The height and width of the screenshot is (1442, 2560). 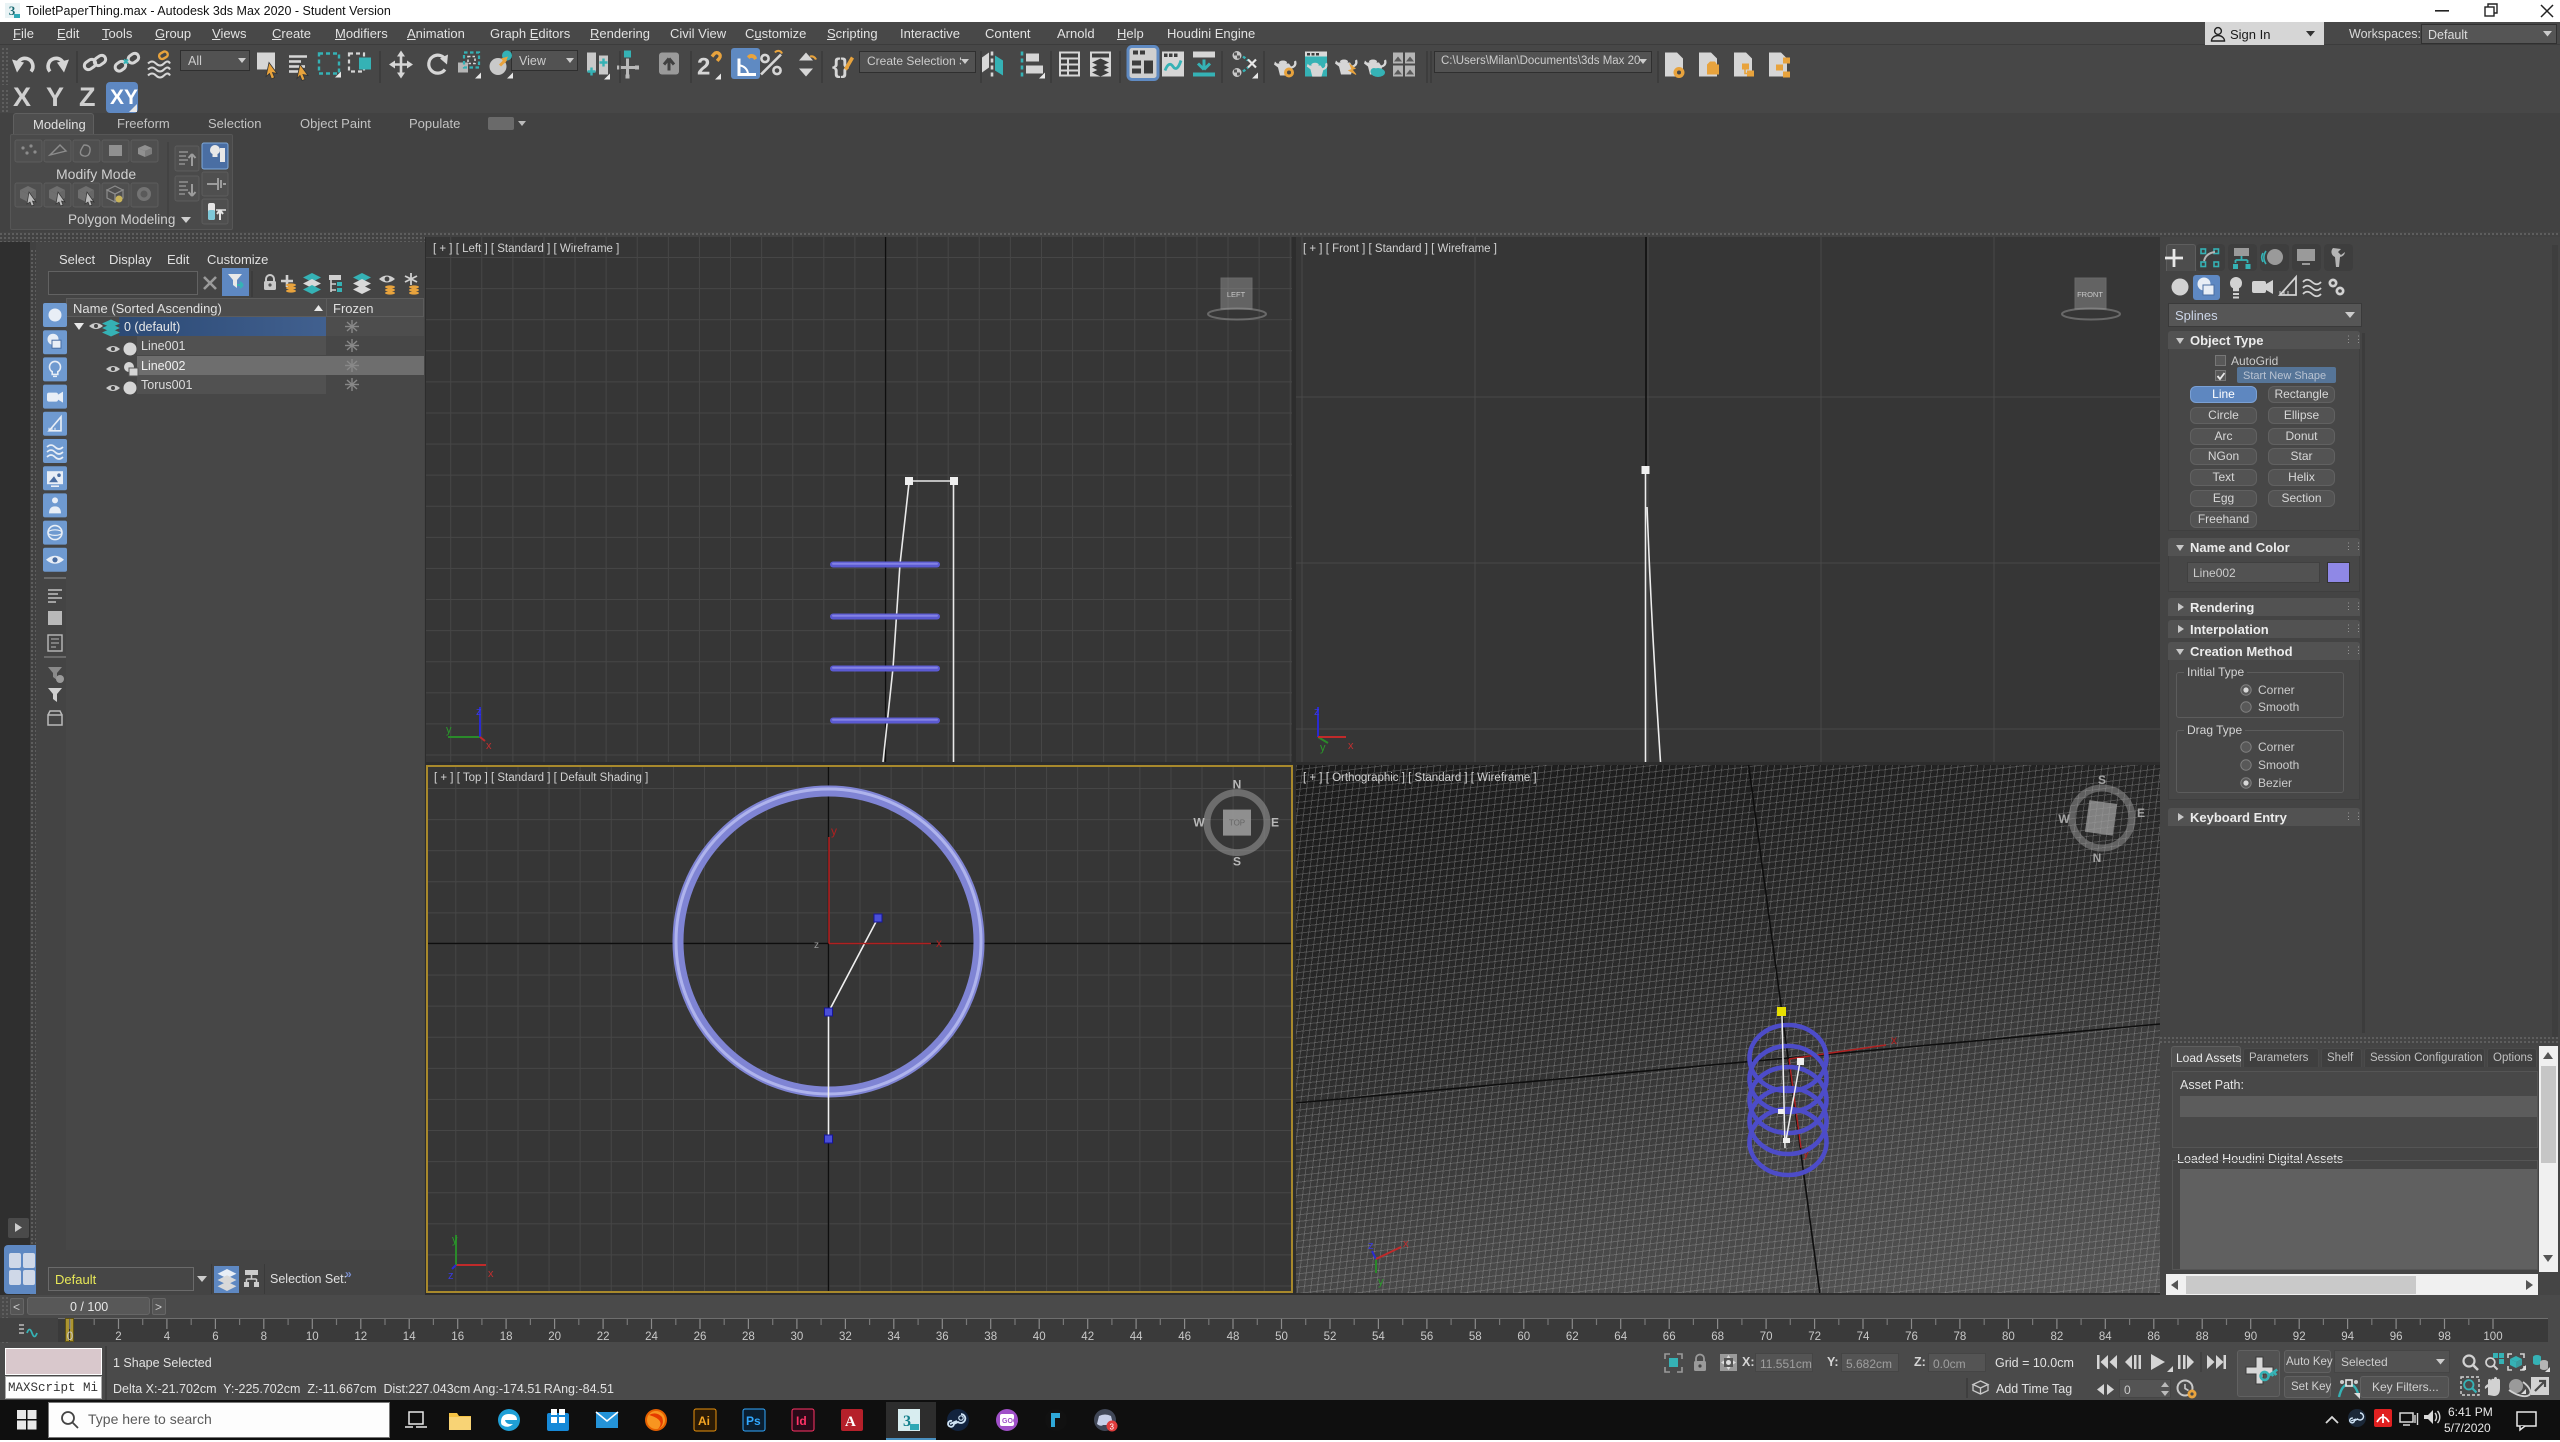 I want to click on svg-text: LEFT, so click(x=1236, y=294).